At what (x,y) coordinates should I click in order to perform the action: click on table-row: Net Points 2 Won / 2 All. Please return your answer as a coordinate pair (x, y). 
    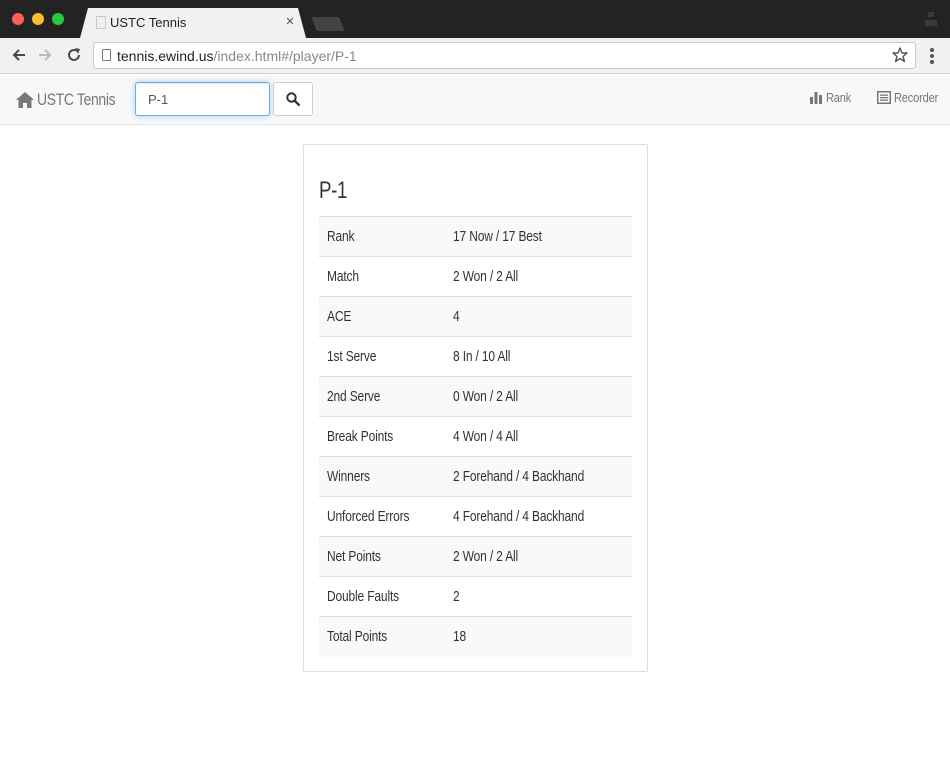
    Looking at the image, I should click on (475, 556).